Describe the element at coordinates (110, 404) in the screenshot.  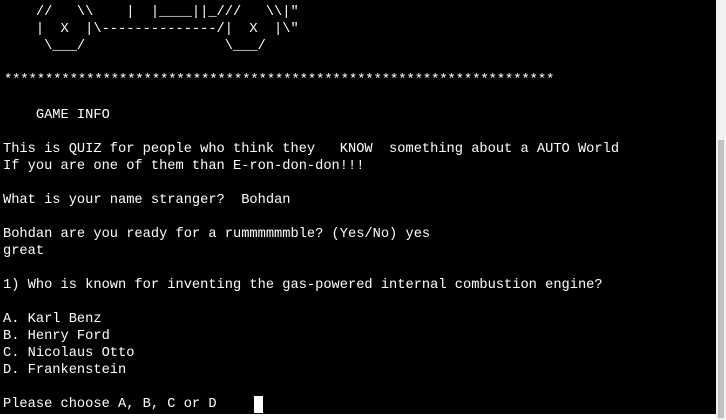
I see `choice-prompt: Please choose A, B, C or D` at that location.